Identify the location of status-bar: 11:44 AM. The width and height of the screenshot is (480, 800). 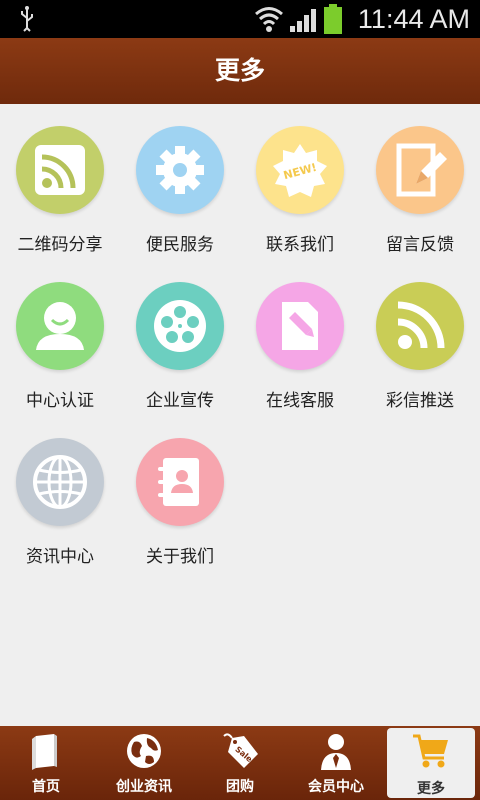
(240, 19).